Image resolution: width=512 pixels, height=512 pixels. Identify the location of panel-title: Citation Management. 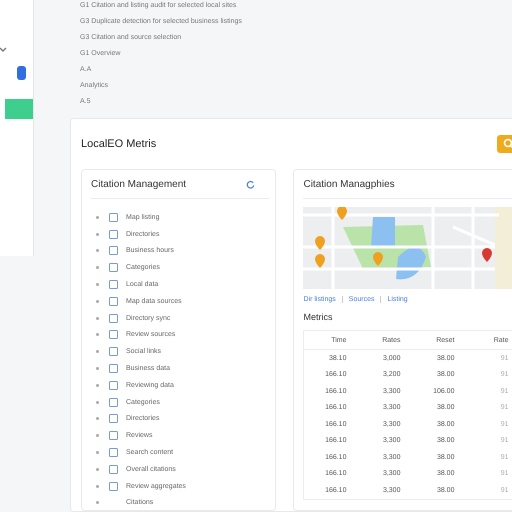
(138, 184).